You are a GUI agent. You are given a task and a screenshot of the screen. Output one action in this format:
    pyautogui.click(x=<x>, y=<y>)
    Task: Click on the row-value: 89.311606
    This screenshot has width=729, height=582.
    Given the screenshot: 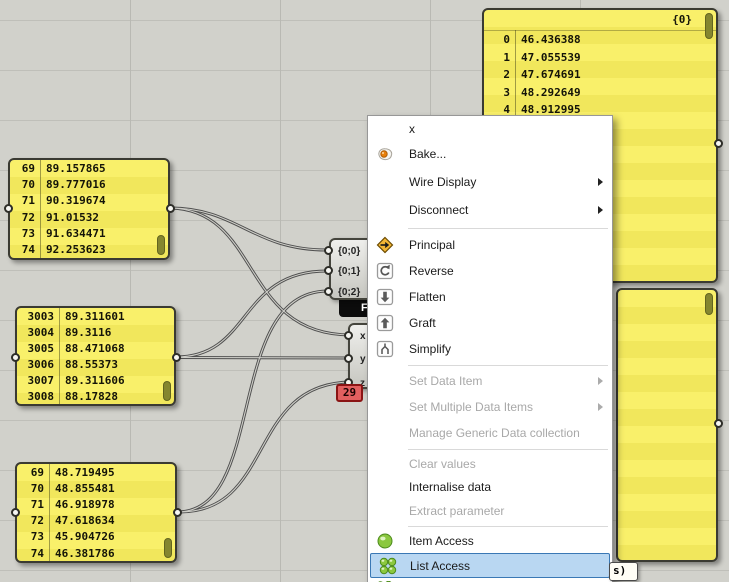 What is the action you would take?
    pyautogui.click(x=95, y=380)
    